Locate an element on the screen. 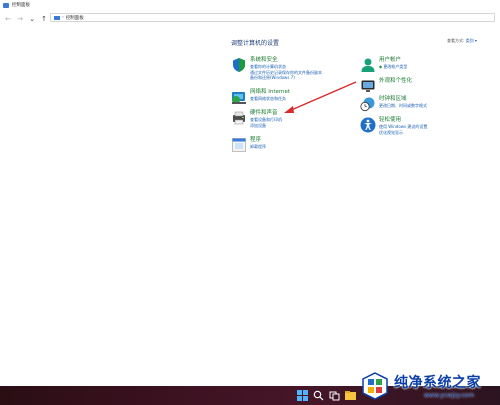 Image resolution: width=500 pixels, height=405 pixels. red-annotation-arrow is located at coordinates (320, 97).